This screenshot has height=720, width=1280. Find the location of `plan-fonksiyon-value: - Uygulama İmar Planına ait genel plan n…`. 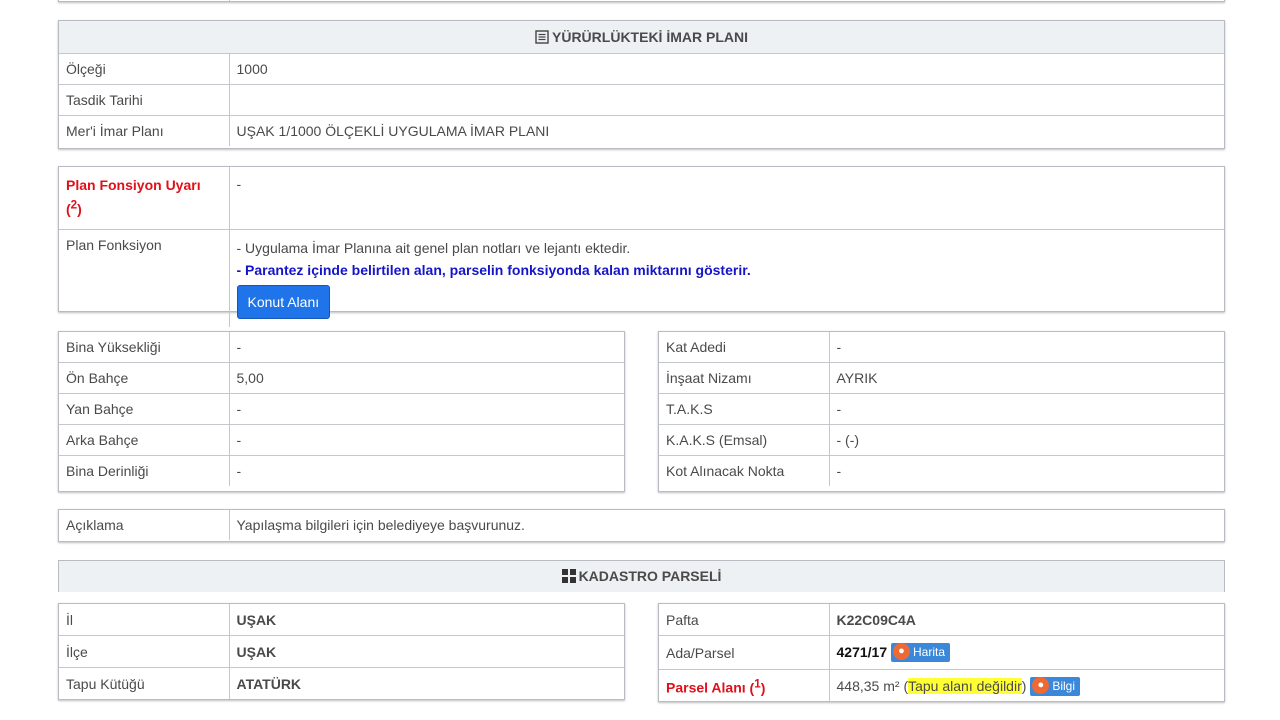

plan-fonksiyon-value: - Uygulama İmar Planına ait genel plan n… is located at coordinates (726, 279).